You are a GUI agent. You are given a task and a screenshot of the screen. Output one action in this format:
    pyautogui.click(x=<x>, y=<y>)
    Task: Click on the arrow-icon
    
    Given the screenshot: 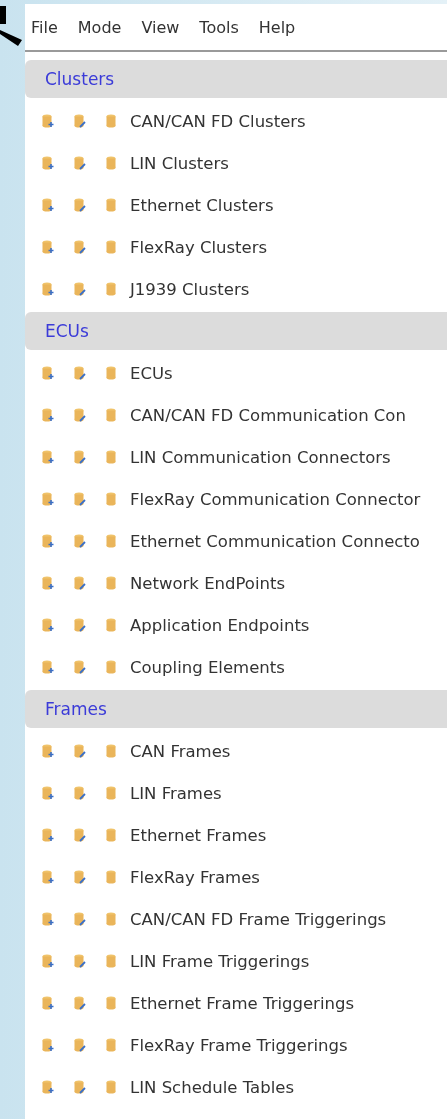 What is the action you would take?
    pyautogui.click(x=11, y=27)
    